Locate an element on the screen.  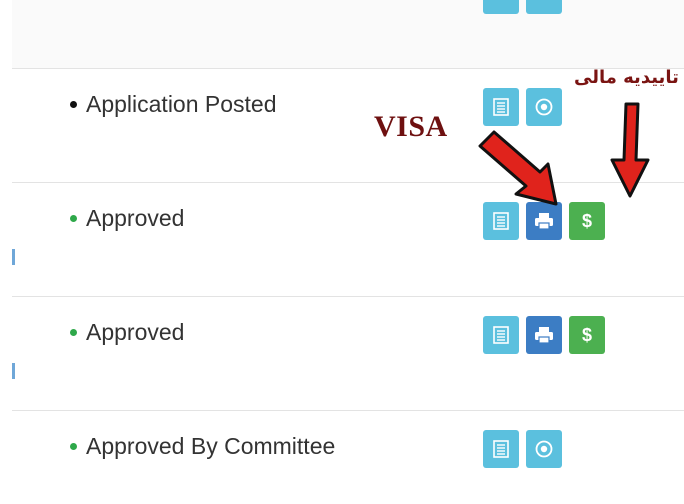
financial-confirmation-annotation: تاییدیه مالی is located at coordinates (626, 77).